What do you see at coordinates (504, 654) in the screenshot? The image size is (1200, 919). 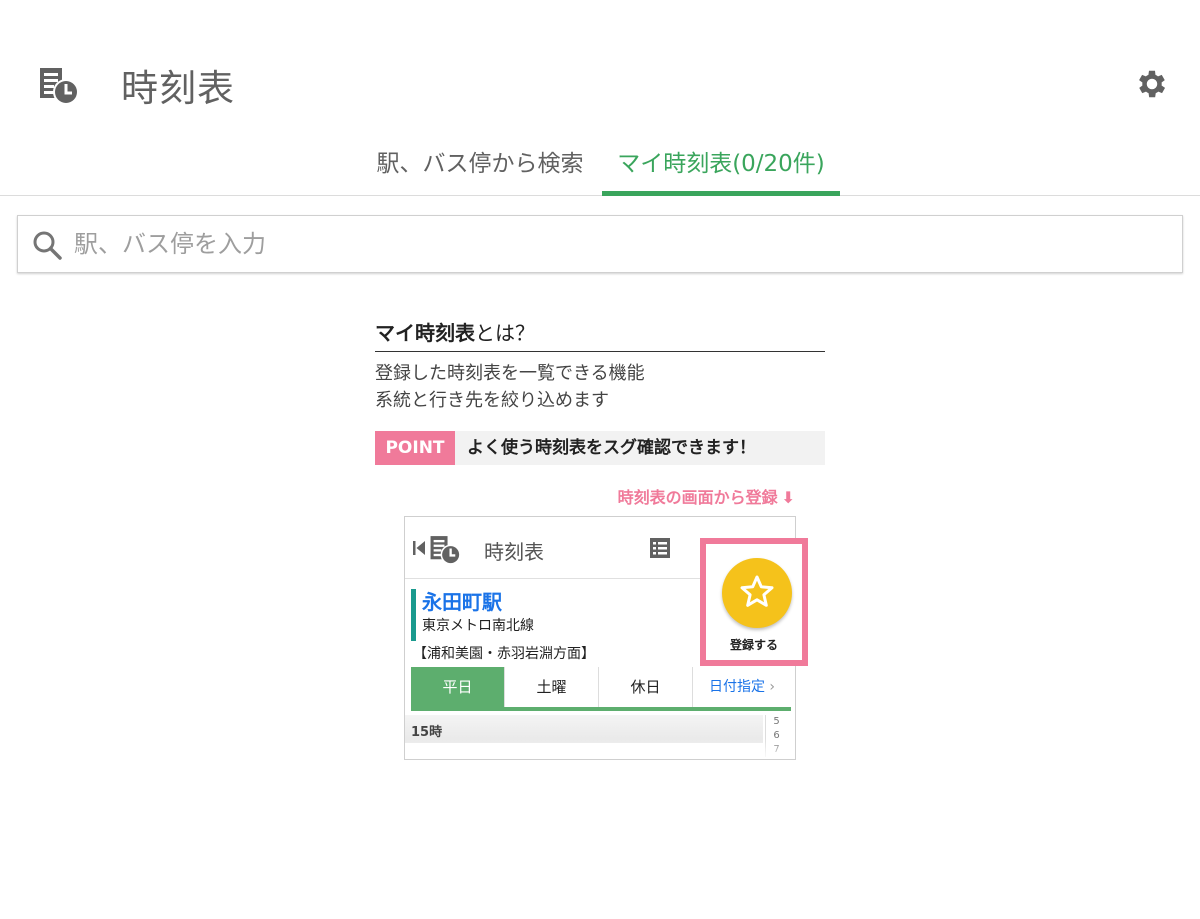 I see `direction-label: 【浦和美園・赤羽岩淵方面】` at bounding box center [504, 654].